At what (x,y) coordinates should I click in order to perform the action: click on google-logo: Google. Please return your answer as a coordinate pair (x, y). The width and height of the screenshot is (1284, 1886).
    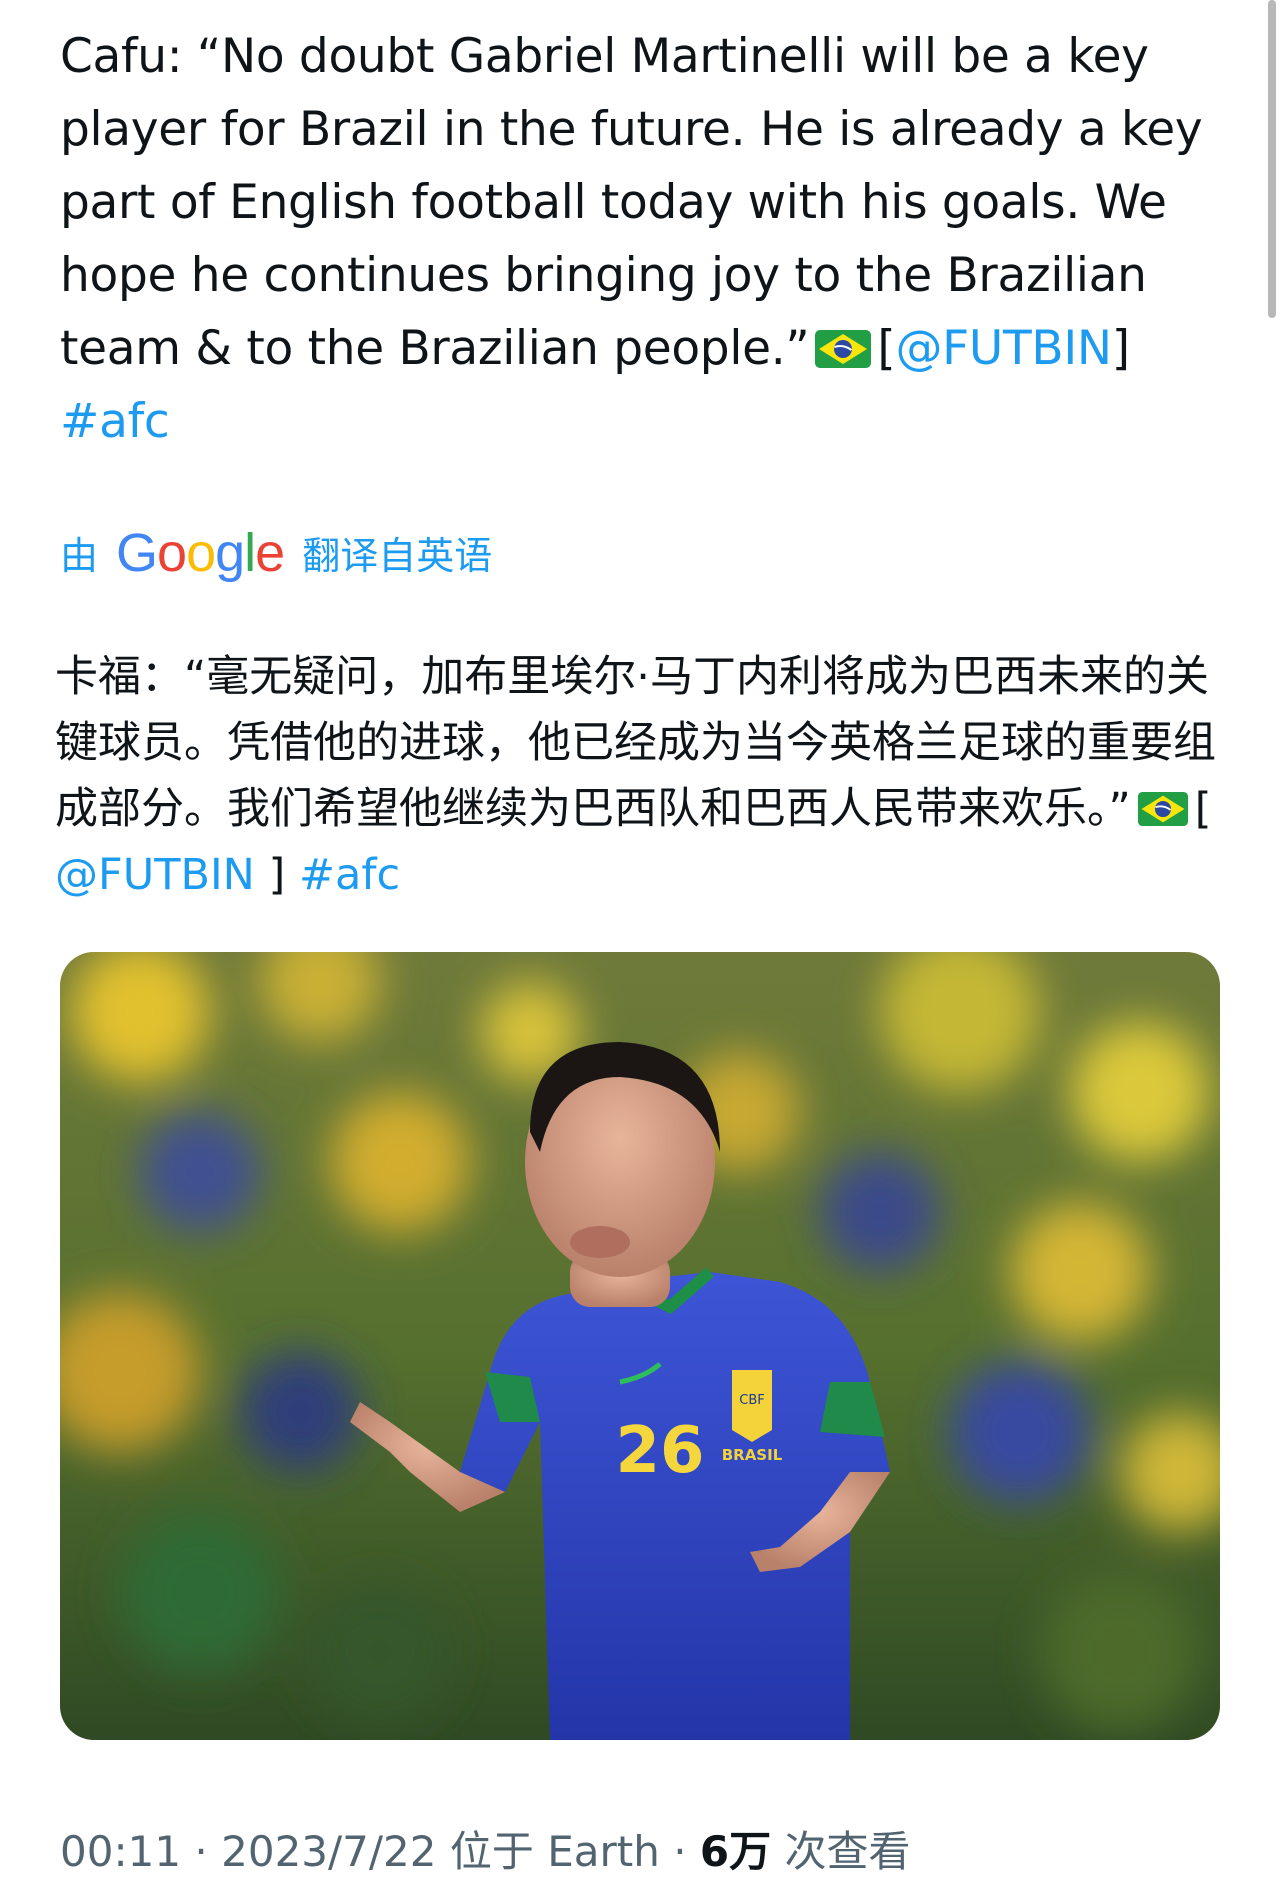
    Looking at the image, I should click on (200, 552).